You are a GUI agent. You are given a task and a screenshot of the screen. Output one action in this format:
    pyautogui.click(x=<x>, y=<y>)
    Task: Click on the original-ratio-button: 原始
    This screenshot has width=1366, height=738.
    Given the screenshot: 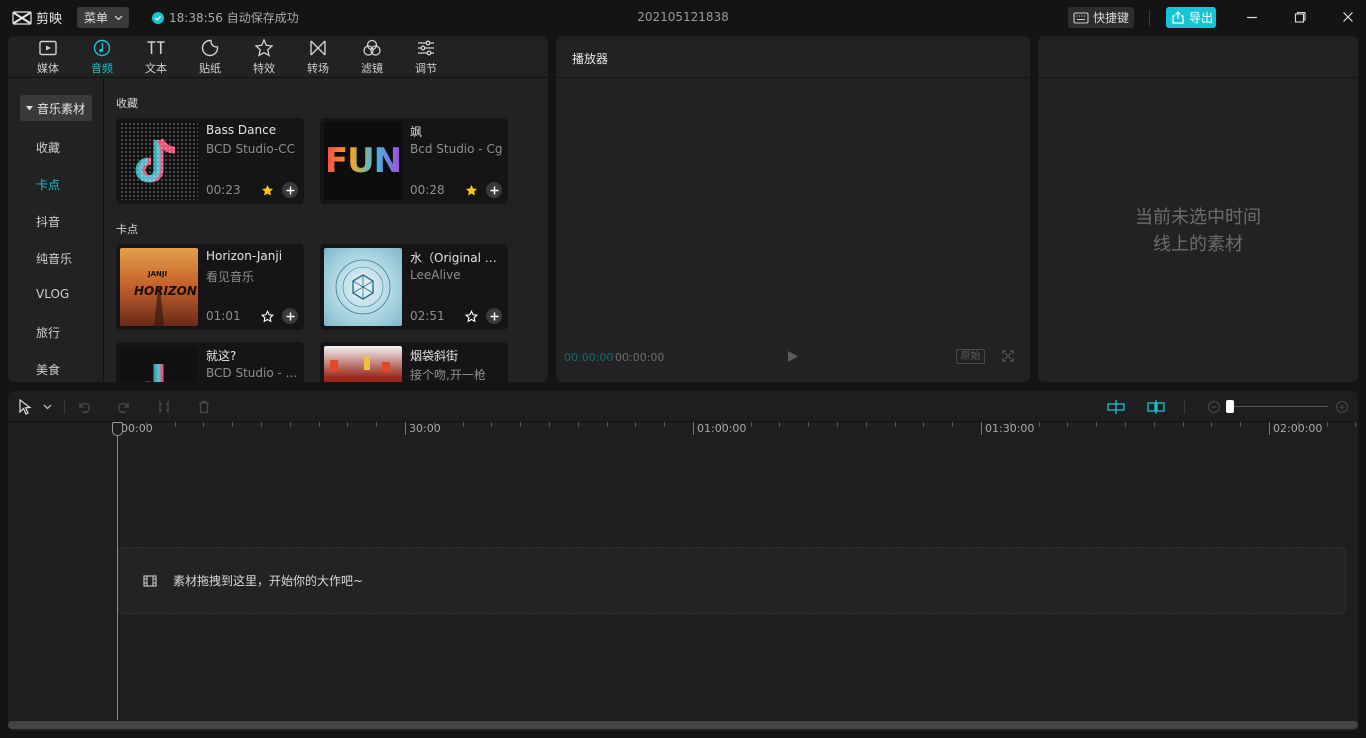 What is the action you would take?
    pyautogui.click(x=970, y=356)
    